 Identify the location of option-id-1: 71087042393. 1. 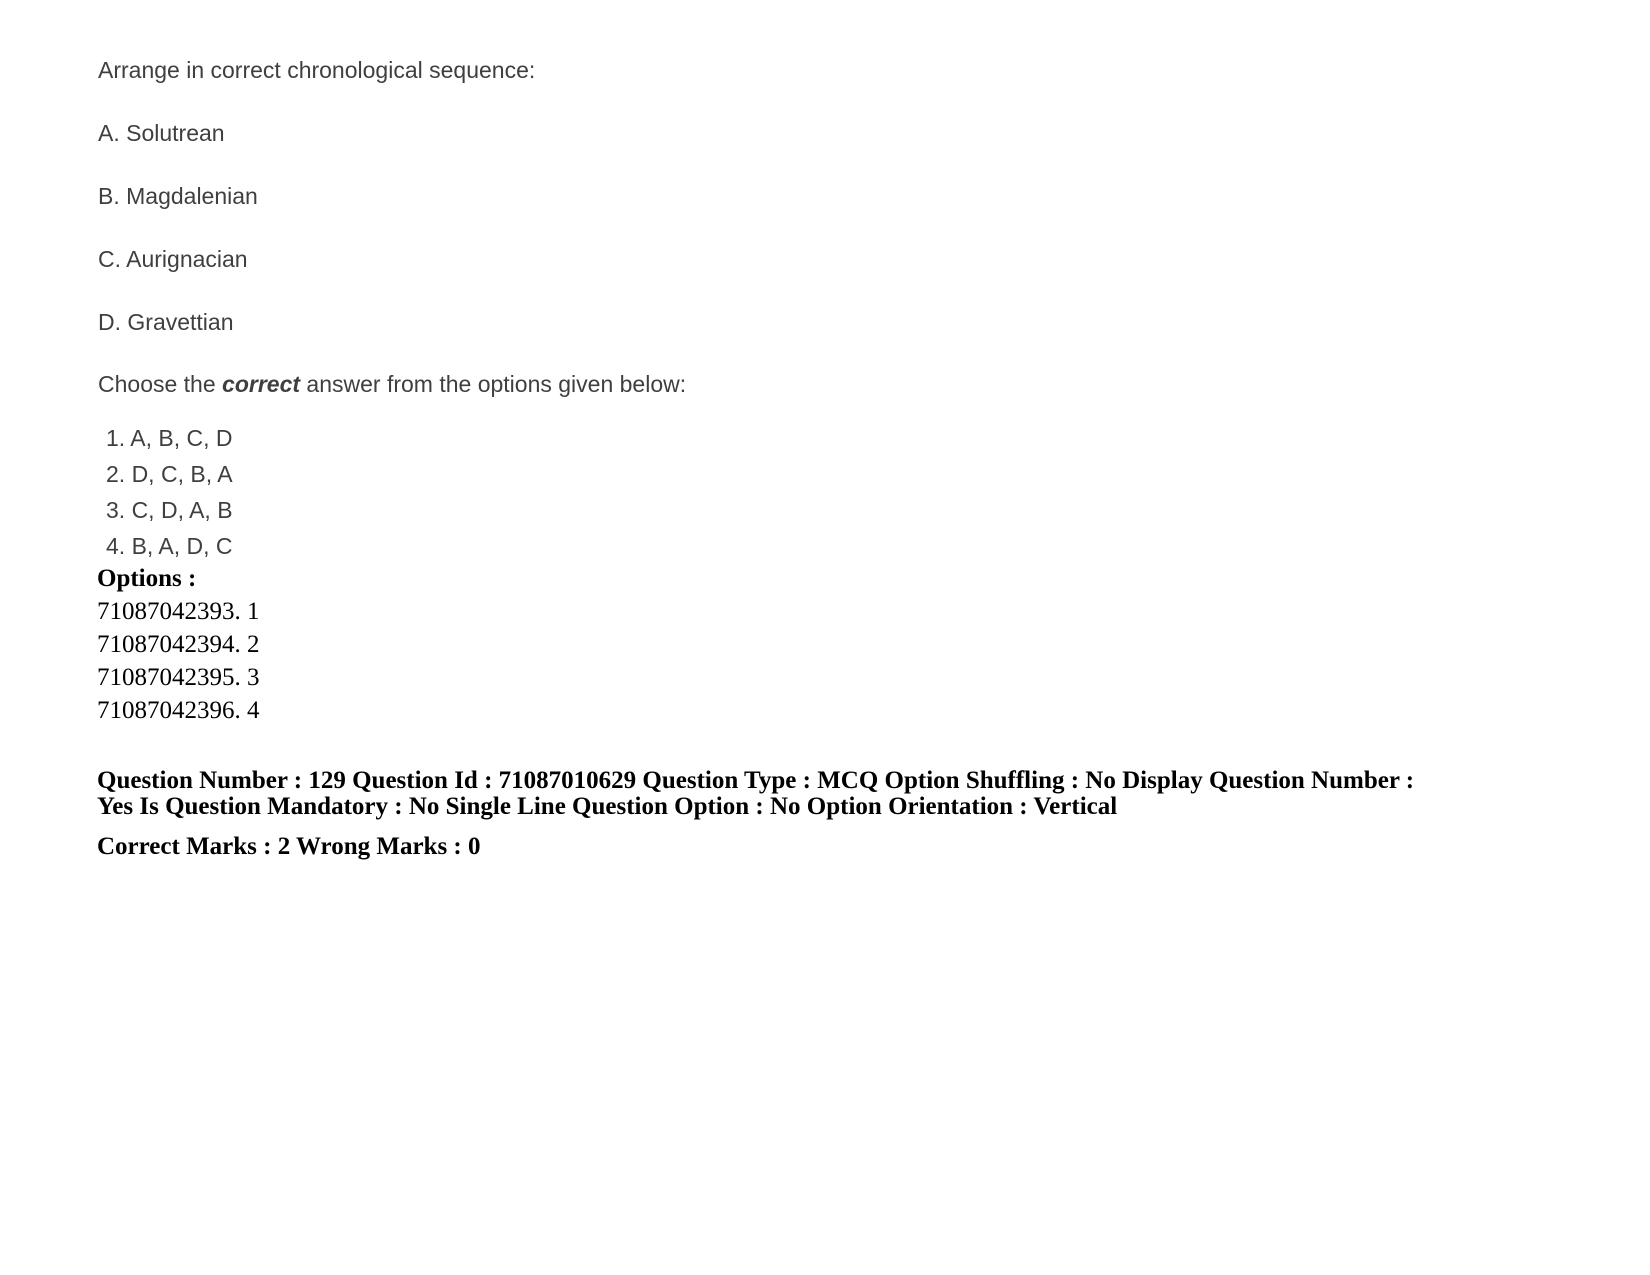
(178, 611).